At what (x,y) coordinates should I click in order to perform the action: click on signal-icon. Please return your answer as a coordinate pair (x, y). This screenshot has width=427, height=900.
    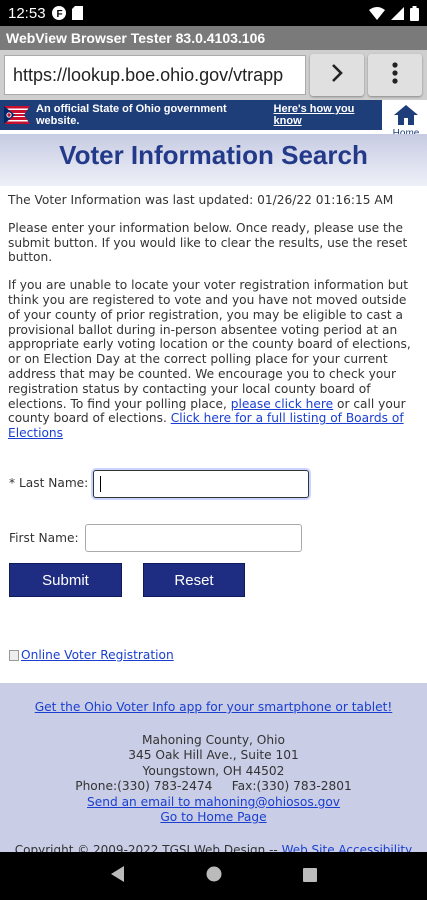
    Looking at the image, I should click on (397, 13).